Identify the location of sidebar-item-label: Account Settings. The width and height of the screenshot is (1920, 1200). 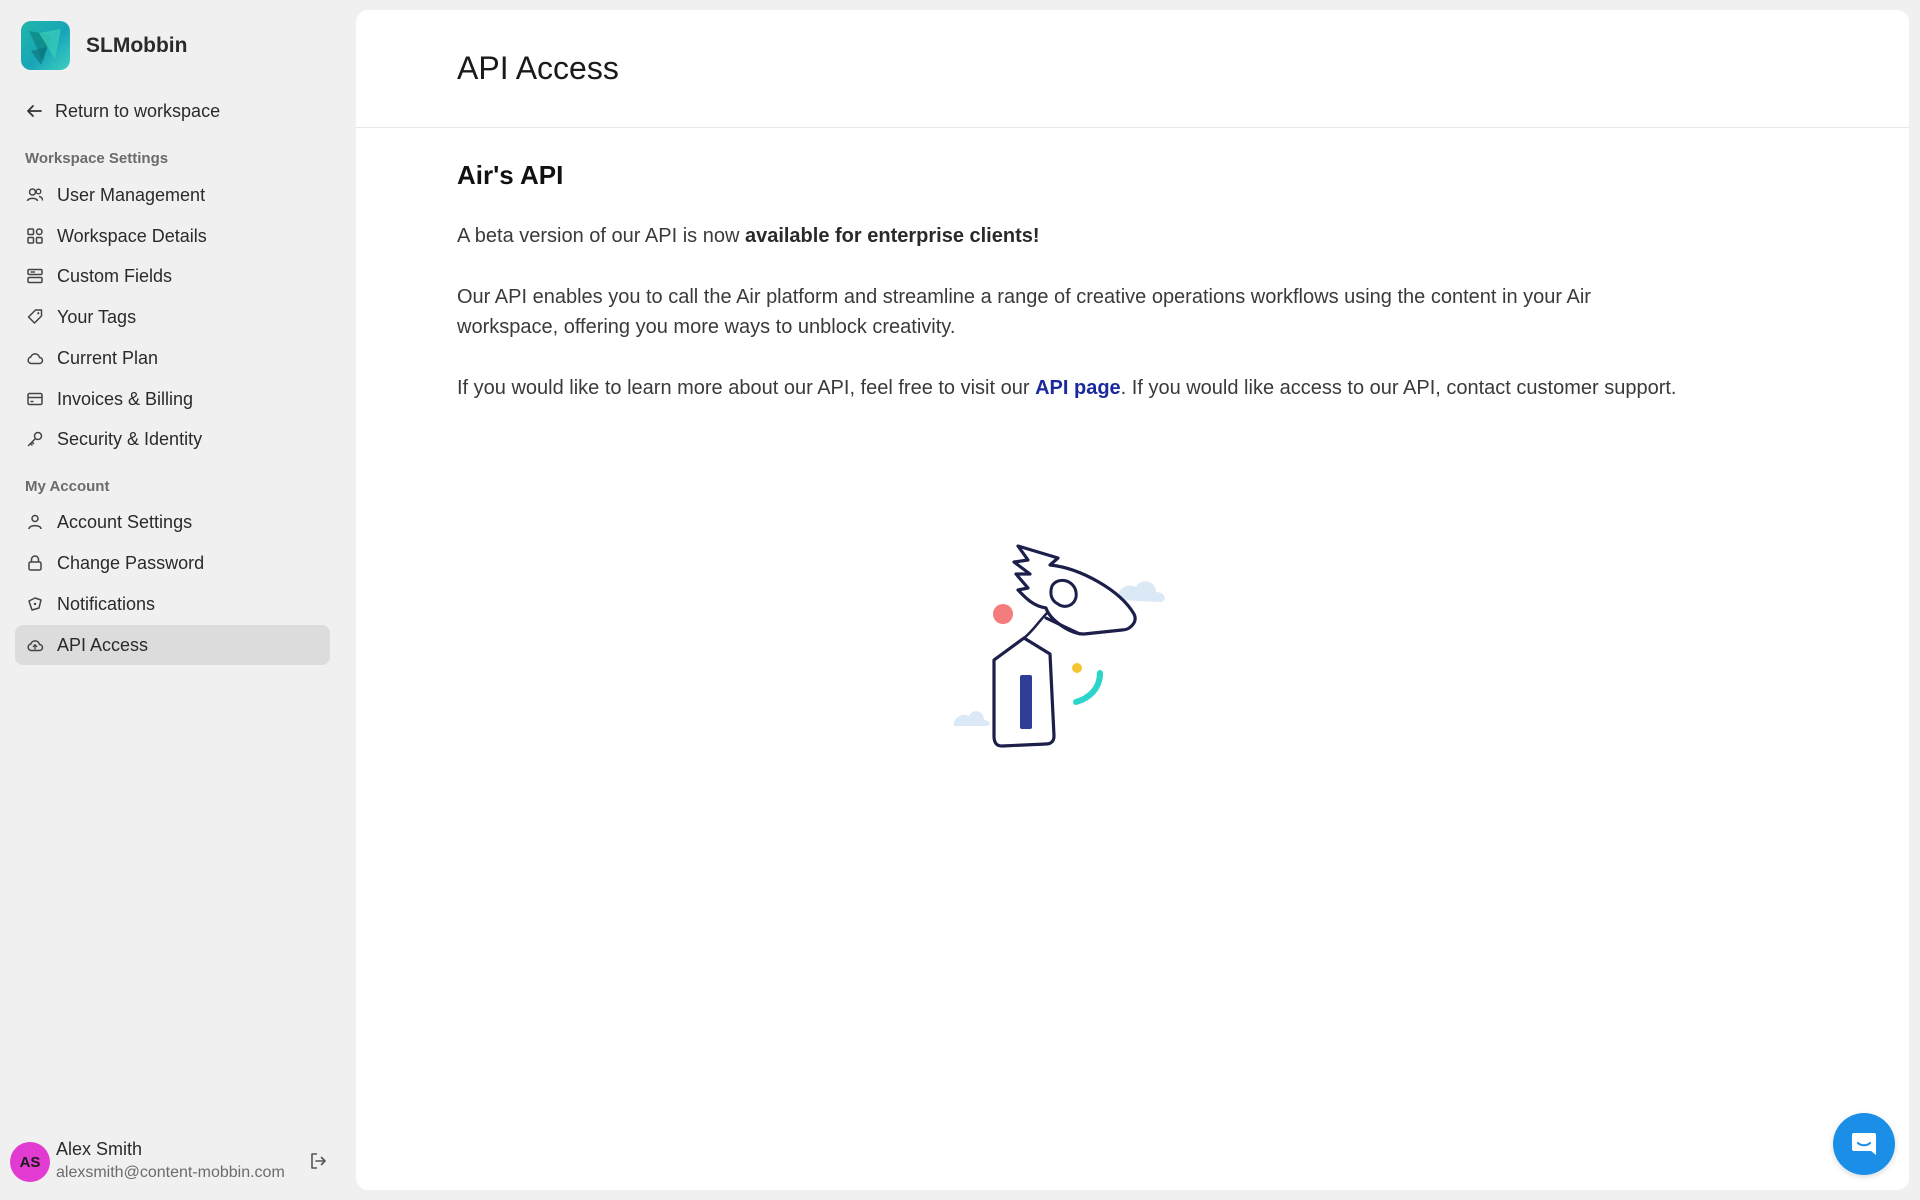
(125, 521).